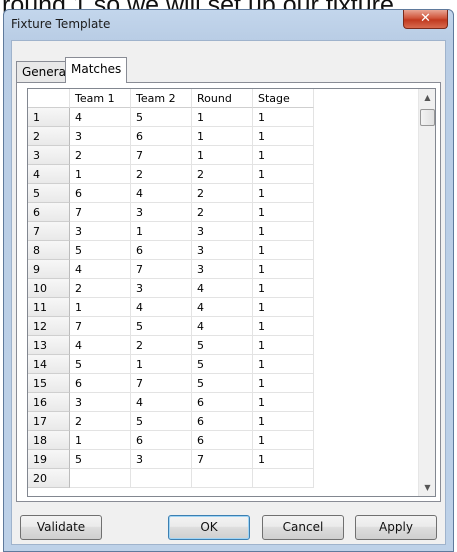 The height and width of the screenshot is (552, 457). What do you see at coordinates (223, 307) in the screenshot?
I see `table-row: 11 1 4 4 1` at bounding box center [223, 307].